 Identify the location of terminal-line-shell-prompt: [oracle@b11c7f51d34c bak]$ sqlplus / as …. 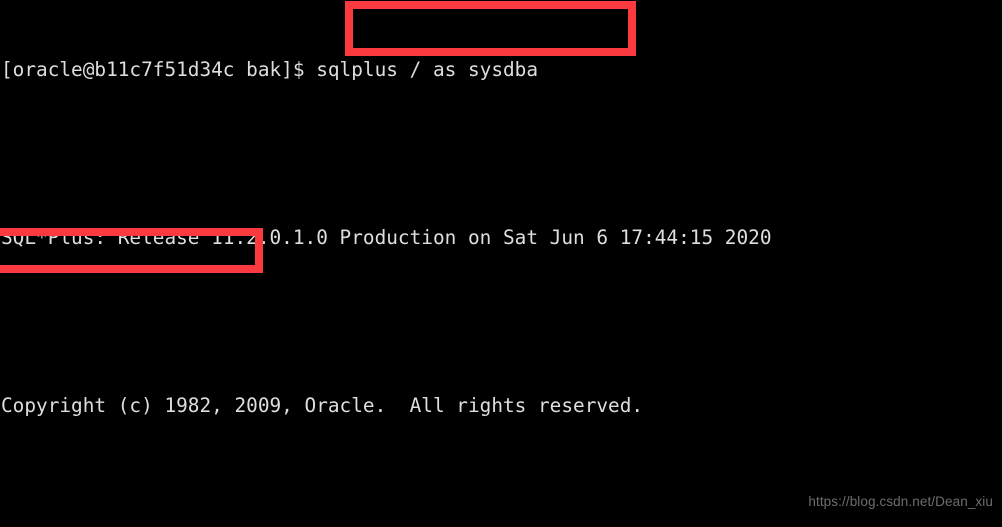
(270, 69).